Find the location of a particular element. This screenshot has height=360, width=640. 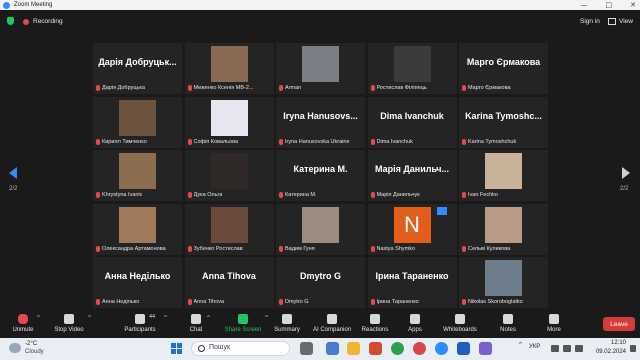

ai-companion-button: AI Companion is located at coordinates (332, 324).